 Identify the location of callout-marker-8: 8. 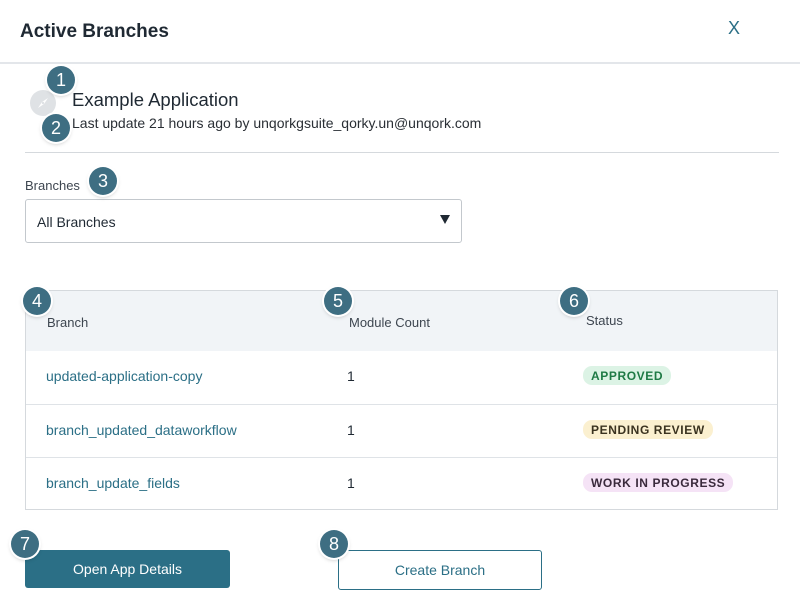
(334, 544).